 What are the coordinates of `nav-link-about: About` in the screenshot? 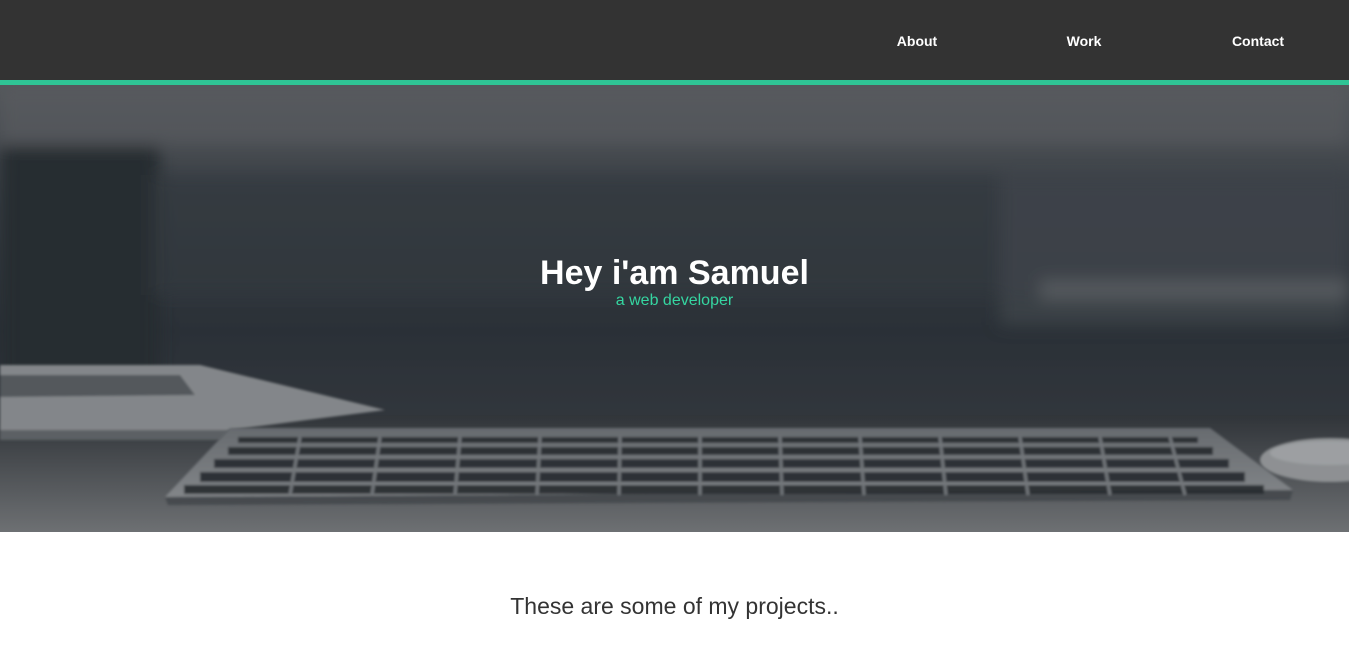 It's located at (917, 41).